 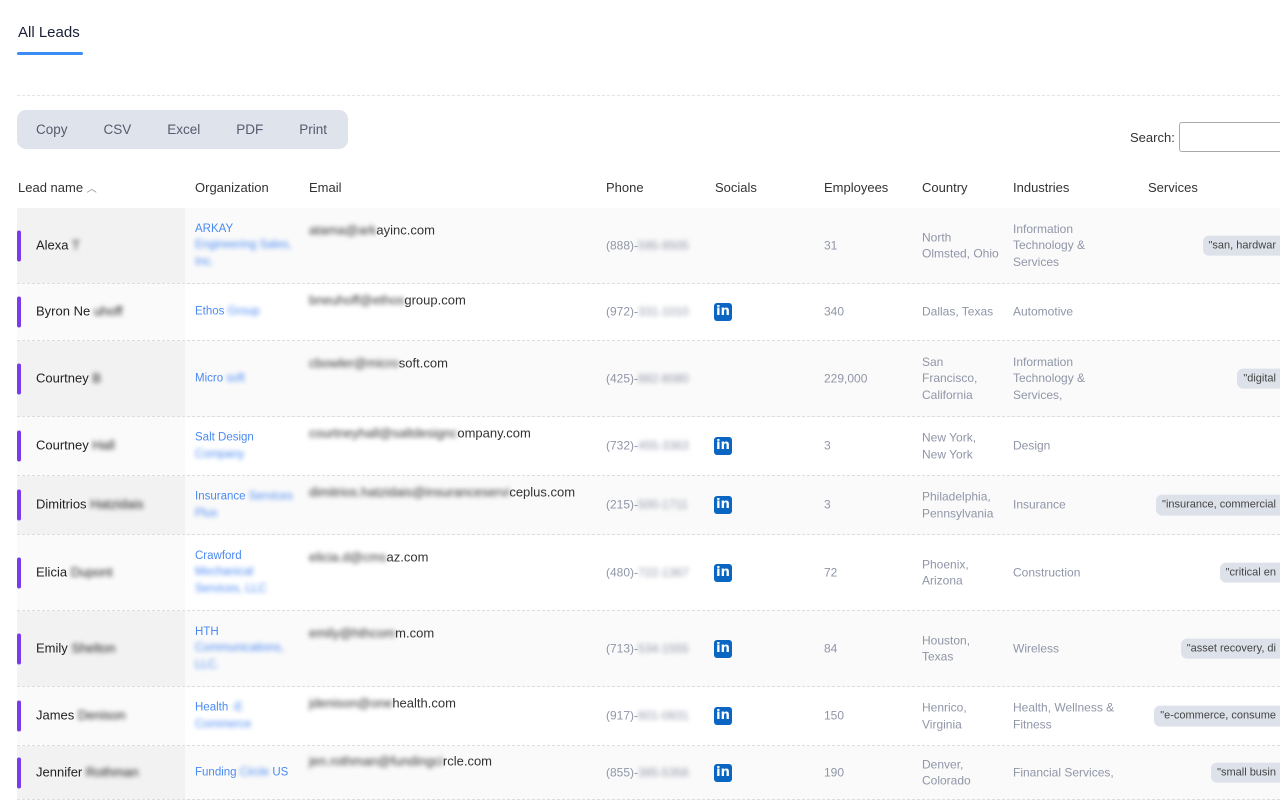 What do you see at coordinates (420, 434) in the screenshot?
I see `email: courtneyhall@saltdesigncompany.com` at bounding box center [420, 434].